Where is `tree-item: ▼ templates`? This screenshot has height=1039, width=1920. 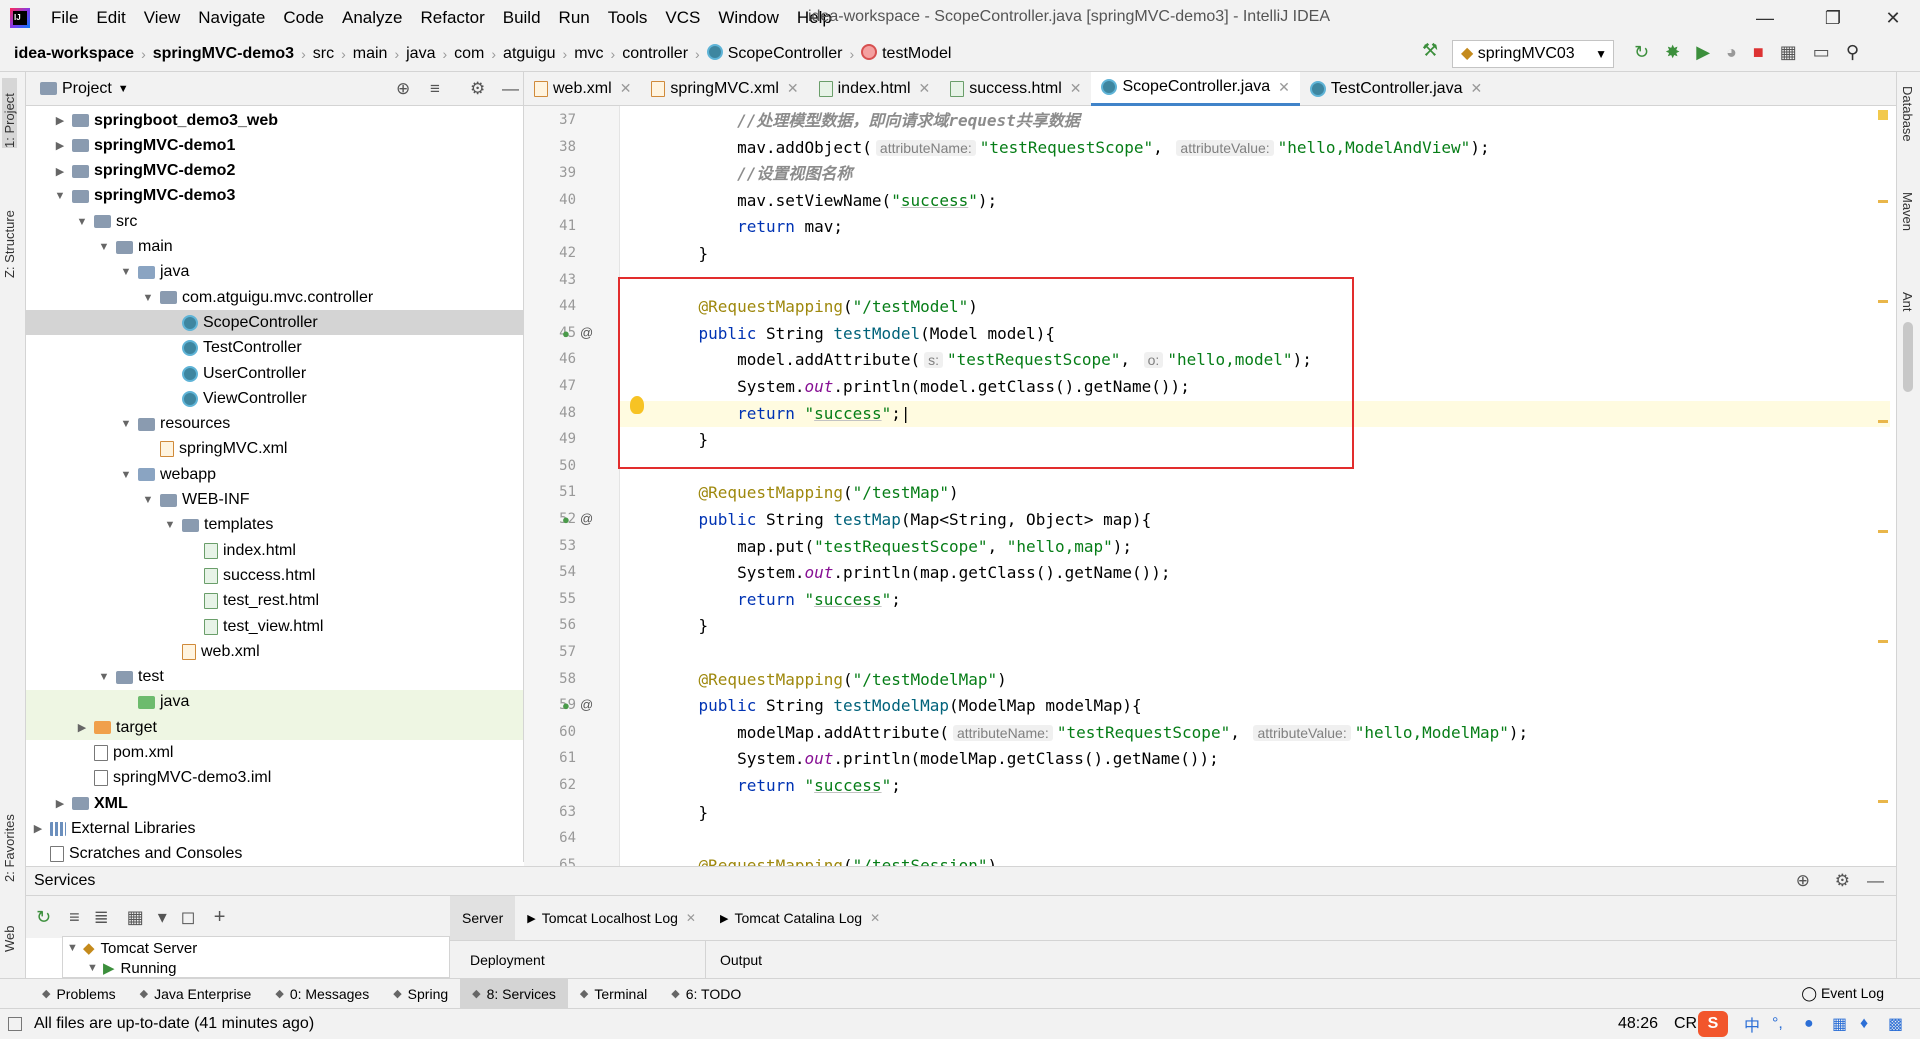 tree-item: ▼ templates is located at coordinates (274, 525).